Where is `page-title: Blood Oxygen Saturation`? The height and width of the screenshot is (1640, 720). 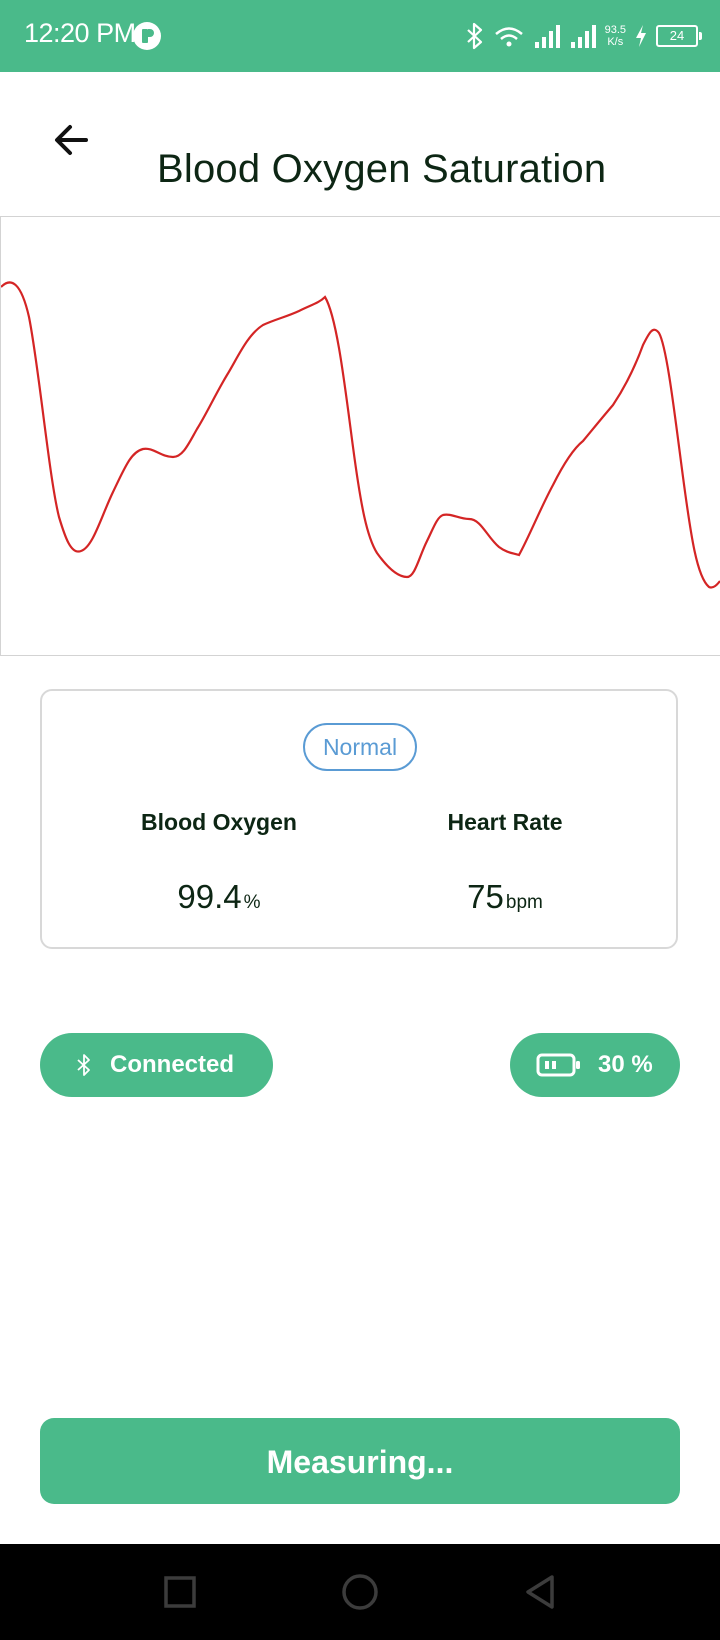 page-title: Blood Oxygen Saturation is located at coordinates (382, 168).